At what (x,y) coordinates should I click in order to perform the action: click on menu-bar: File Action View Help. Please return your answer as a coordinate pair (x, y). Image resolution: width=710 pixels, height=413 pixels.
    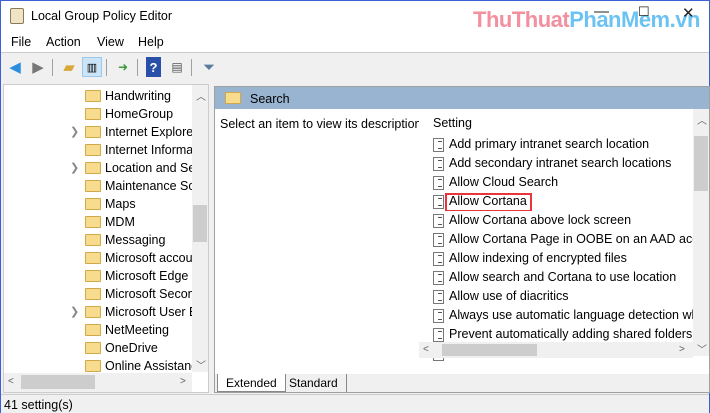
    Looking at the image, I should click on (355, 42).